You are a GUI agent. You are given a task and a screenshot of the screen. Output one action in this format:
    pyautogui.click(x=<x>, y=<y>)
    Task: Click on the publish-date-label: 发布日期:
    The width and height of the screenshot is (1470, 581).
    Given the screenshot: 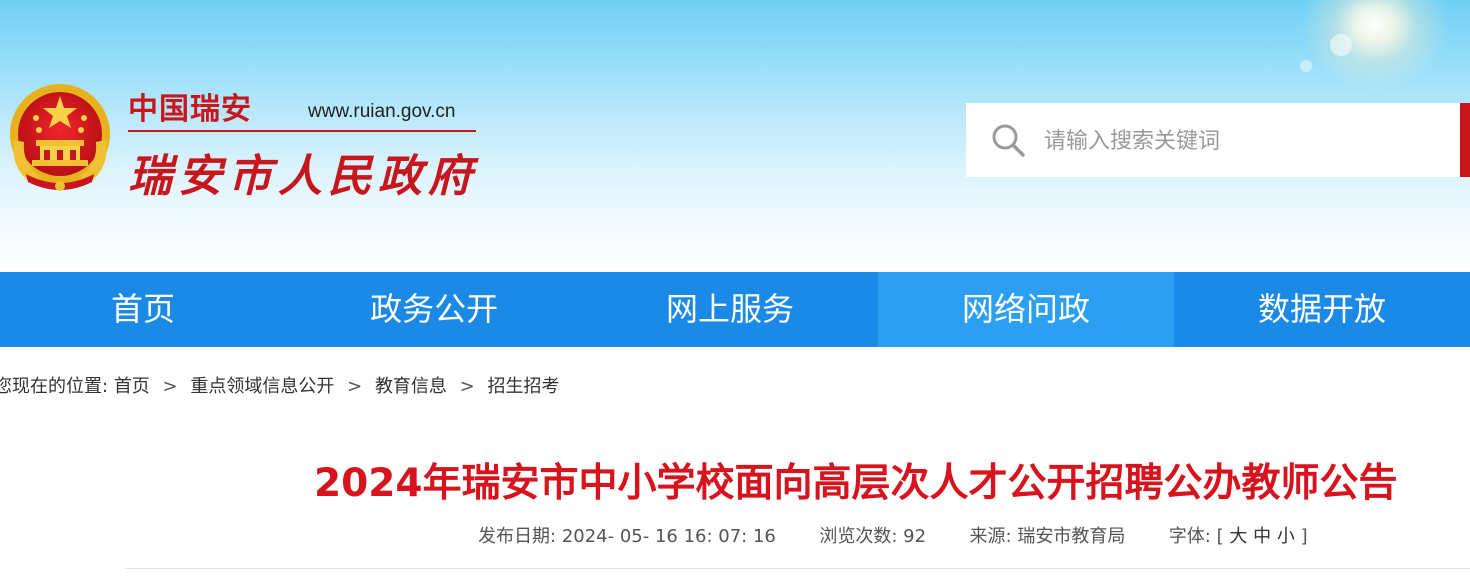 What is the action you would take?
    pyautogui.click(x=517, y=536)
    